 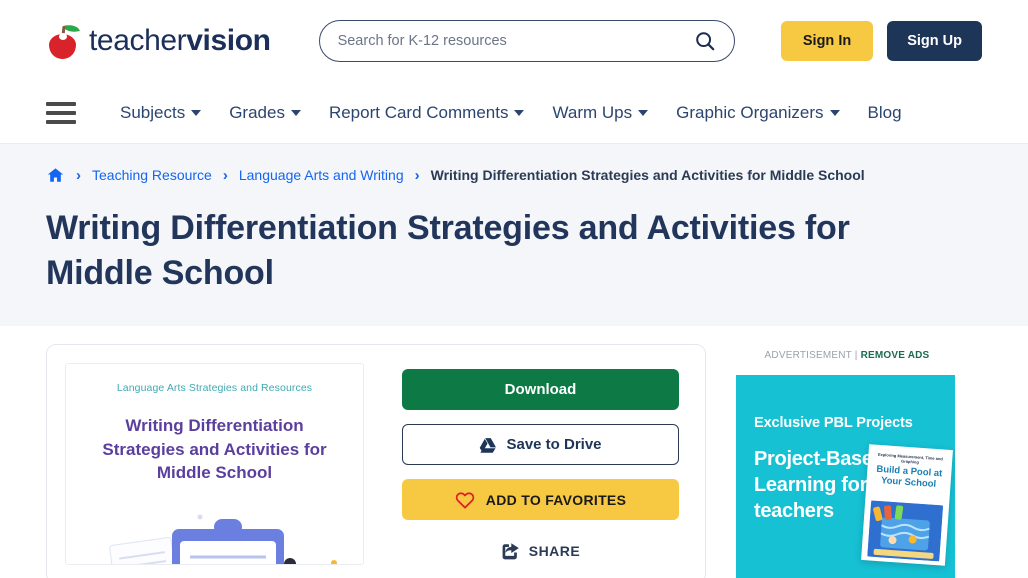 I want to click on logo-text-bold: vision, so click(x=228, y=40).